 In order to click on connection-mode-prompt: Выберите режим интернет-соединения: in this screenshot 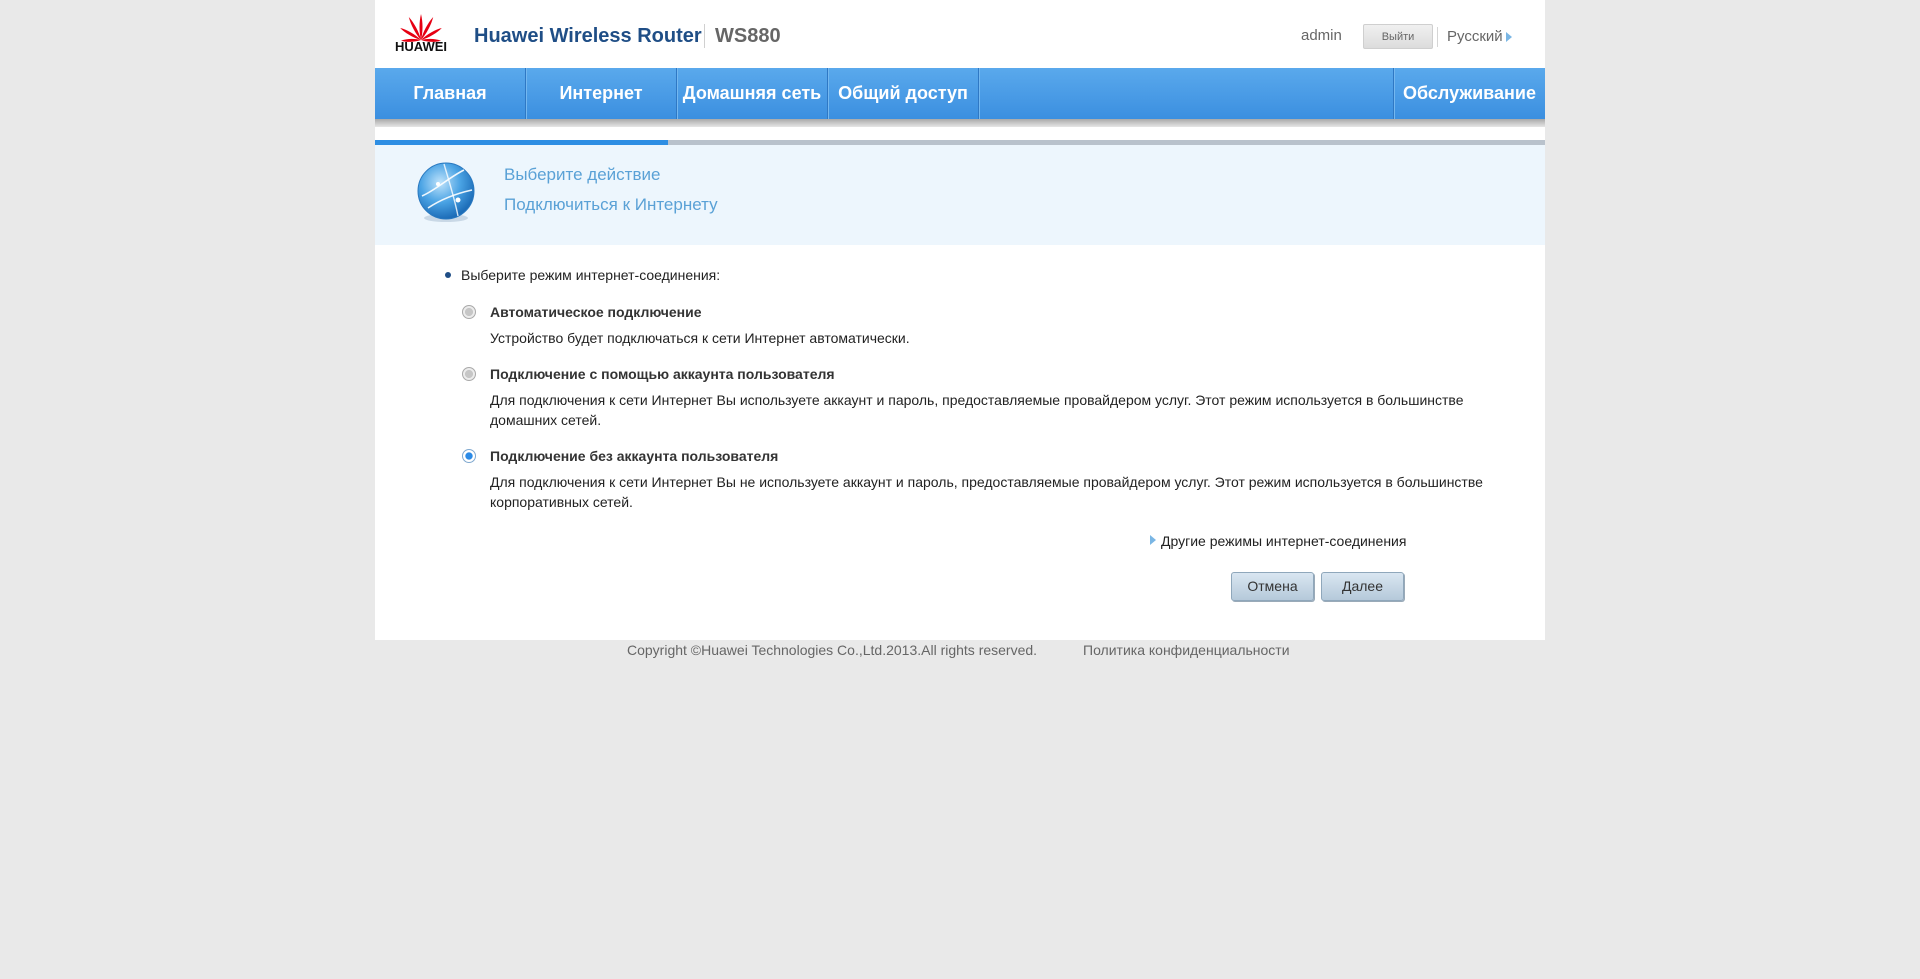, I will do `click(591, 275)`.